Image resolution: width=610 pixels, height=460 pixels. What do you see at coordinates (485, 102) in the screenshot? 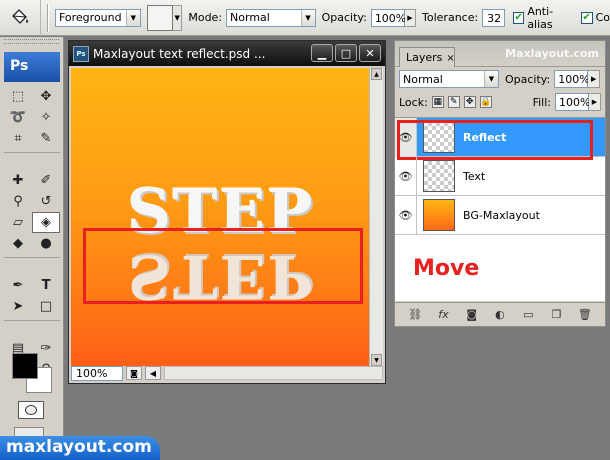
I see `lock-all-icon: 🔒` at bounding box center [485, 102].